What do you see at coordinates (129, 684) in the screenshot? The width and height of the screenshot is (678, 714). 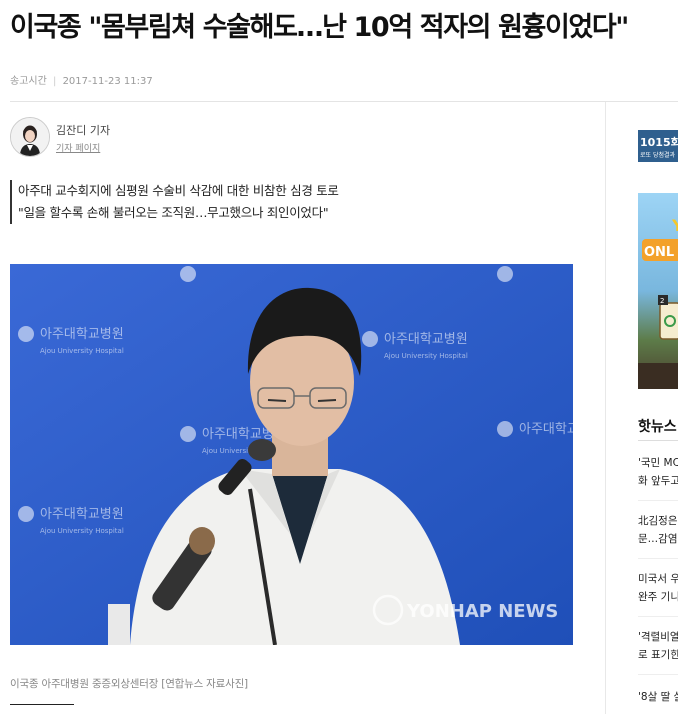 I see `photo-caption: 이국종 아주대병원 중증외상센터장 [연합뉴스 자료사진]` at bounding box center [129, 684].